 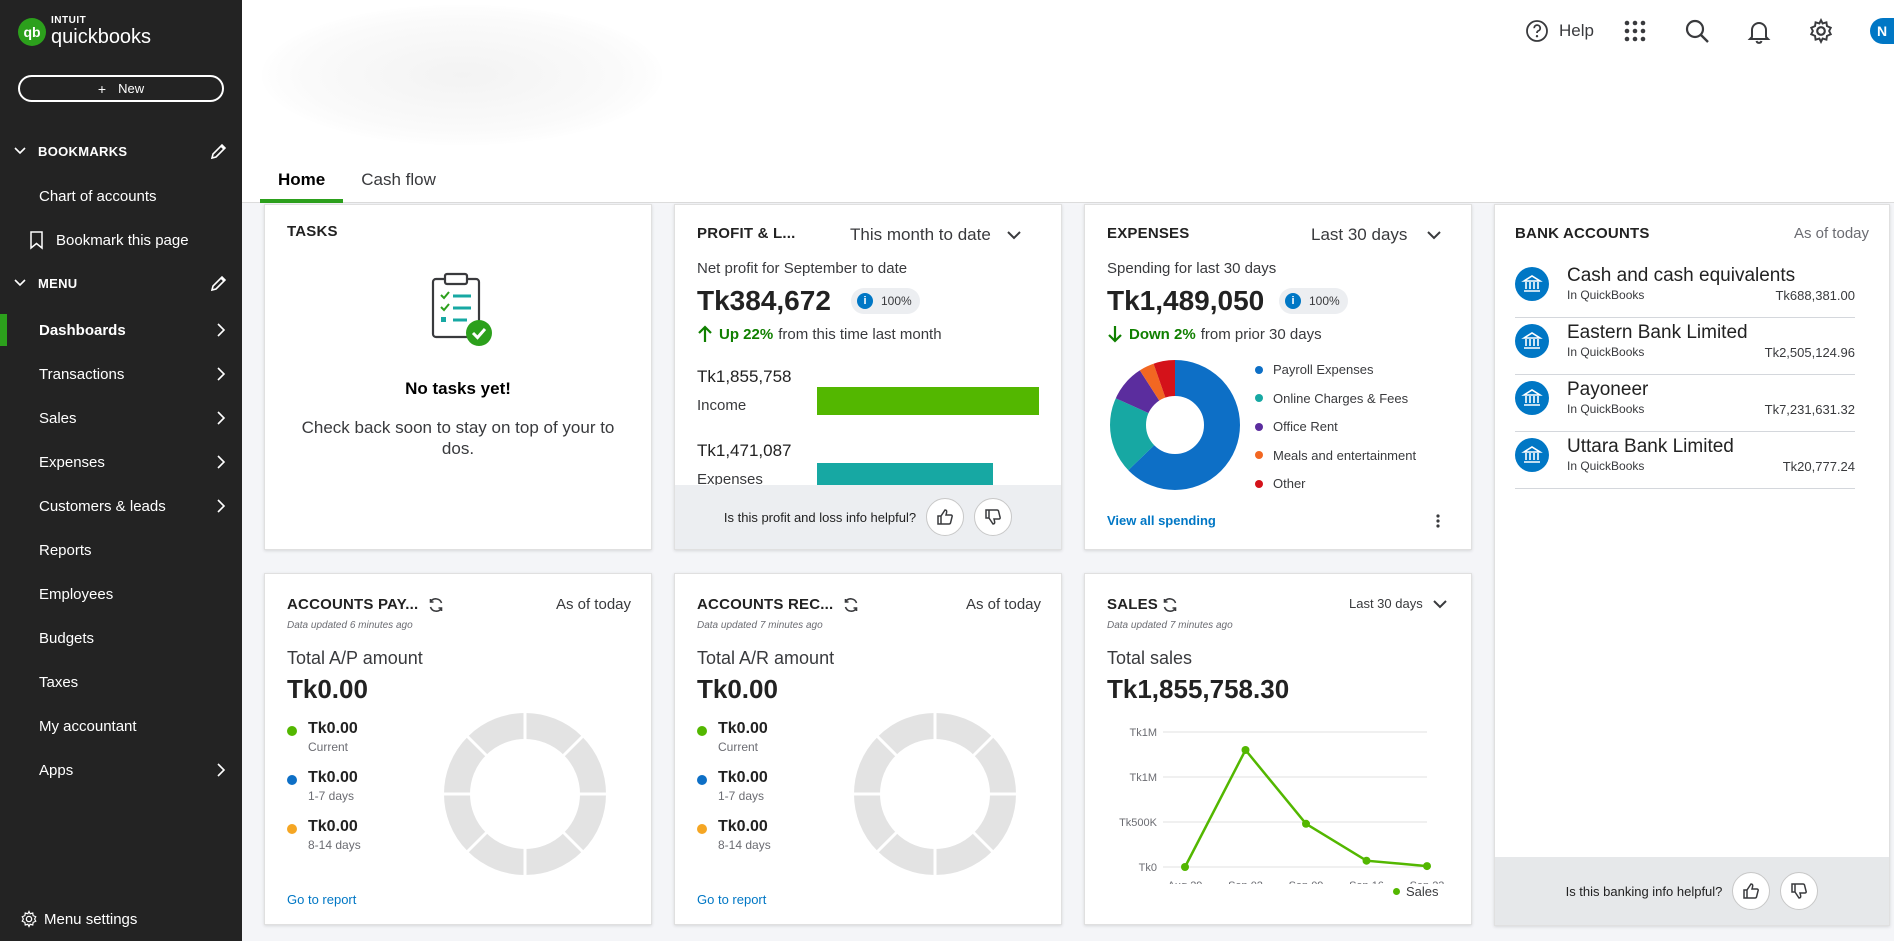 I want to click on bookmark-label: Bookmark this page, so click(x=122, y=240).